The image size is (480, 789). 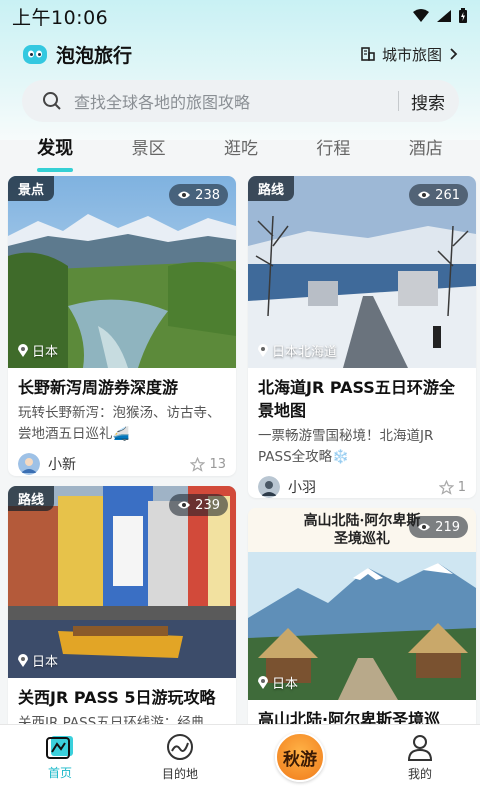 What do you see at coordinates (356, 399) in the screenshot?
I see `card-title: 北海道JR PASS五日环游全景地图` at bounding box center [356, 399].